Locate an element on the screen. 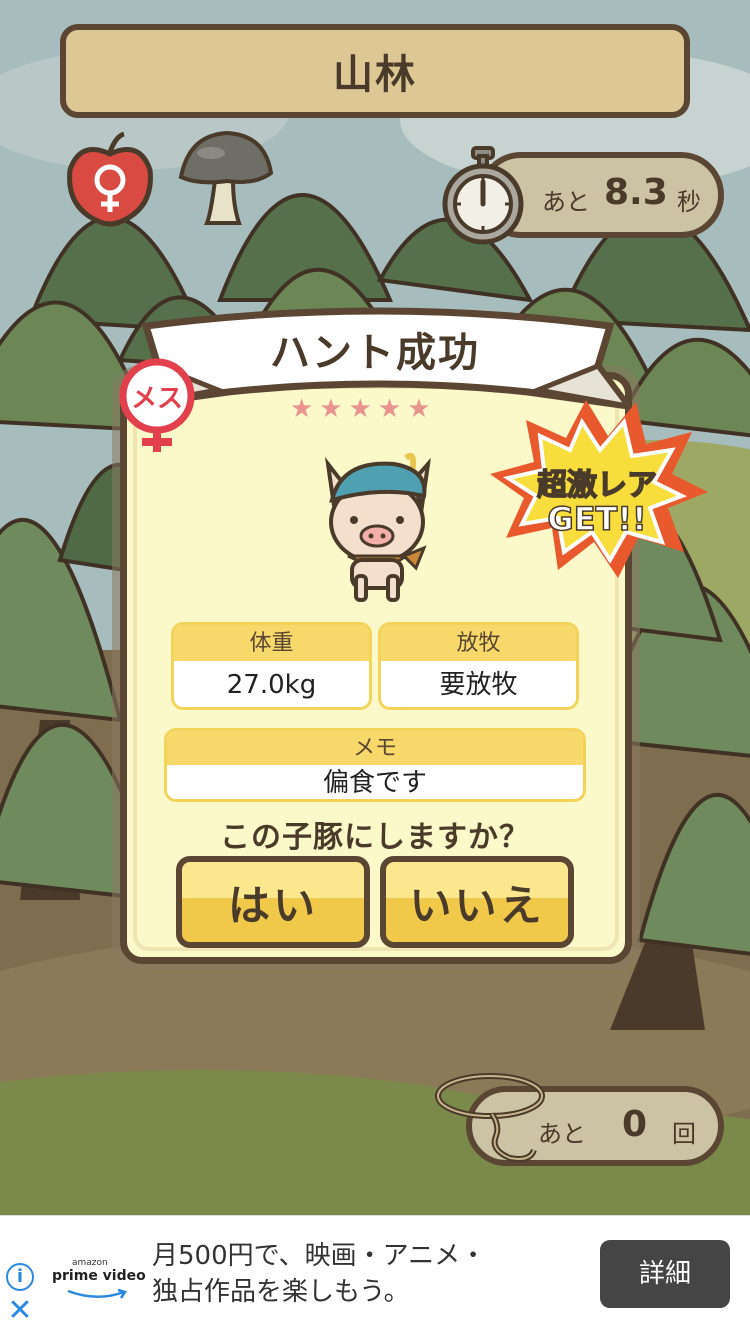 Image resolution: width=750 pixels, height=1334 pixels. location-title-board: 山林 is located at coordinates (375, 71).